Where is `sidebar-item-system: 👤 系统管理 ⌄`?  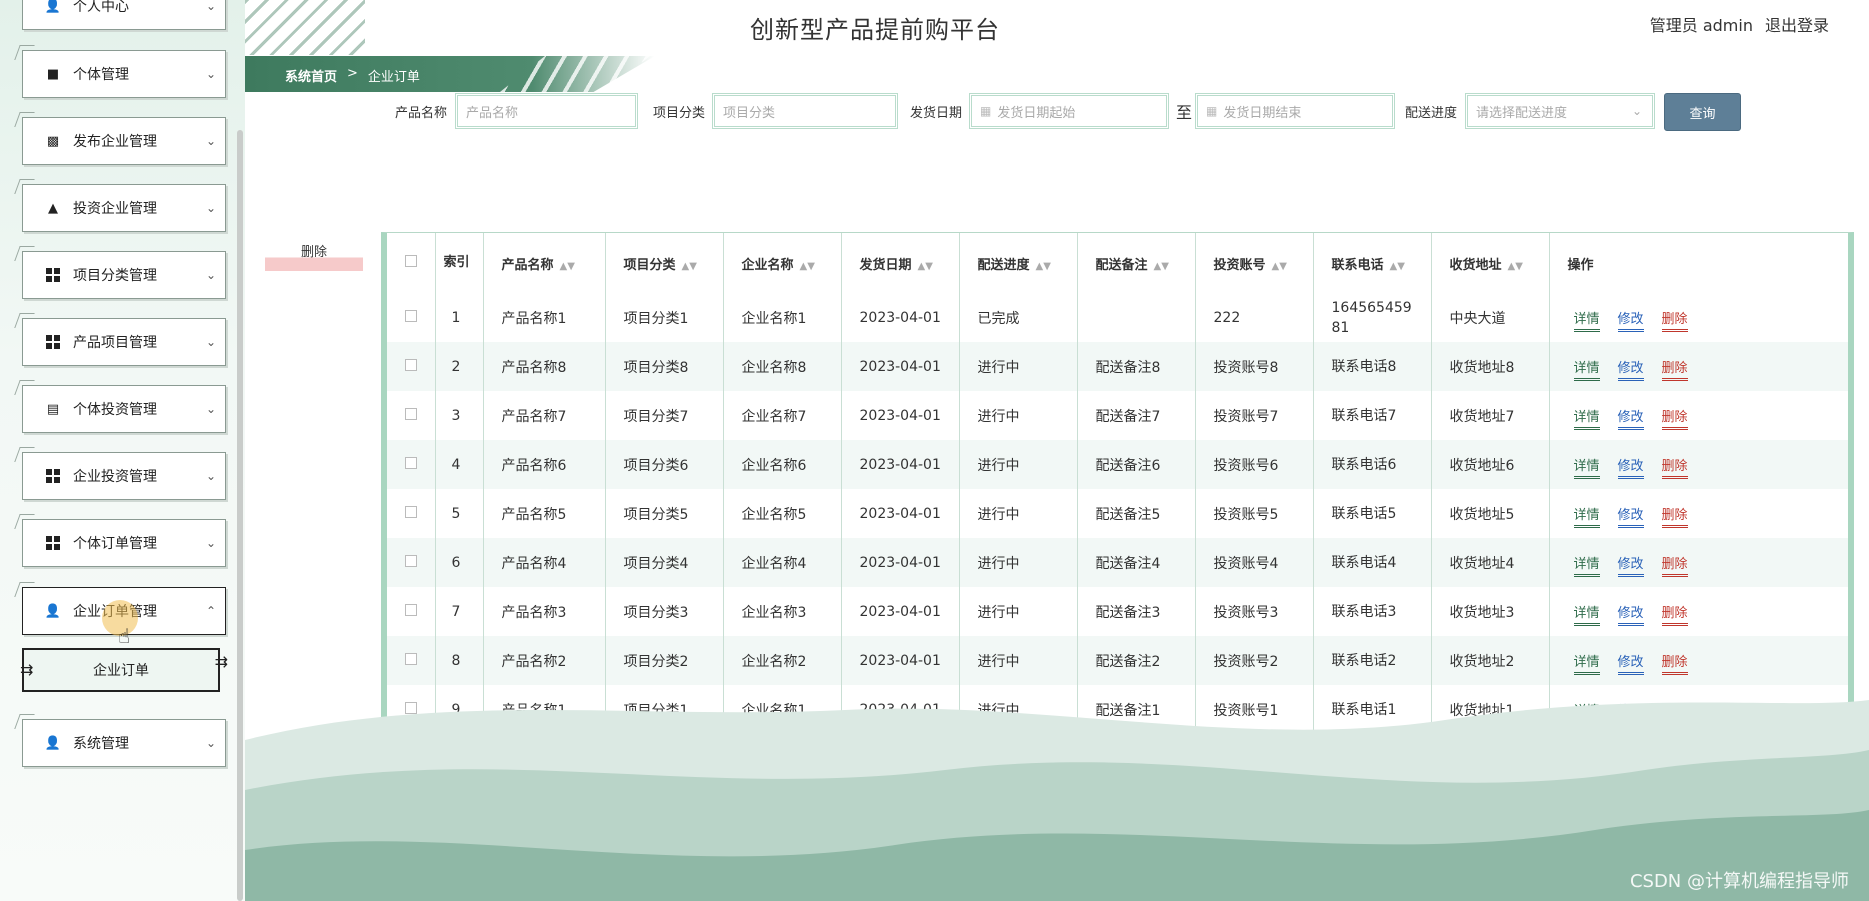
sidebar-item-system: 👤 系统管理 ⌄ is located at coordinates (124, 743).